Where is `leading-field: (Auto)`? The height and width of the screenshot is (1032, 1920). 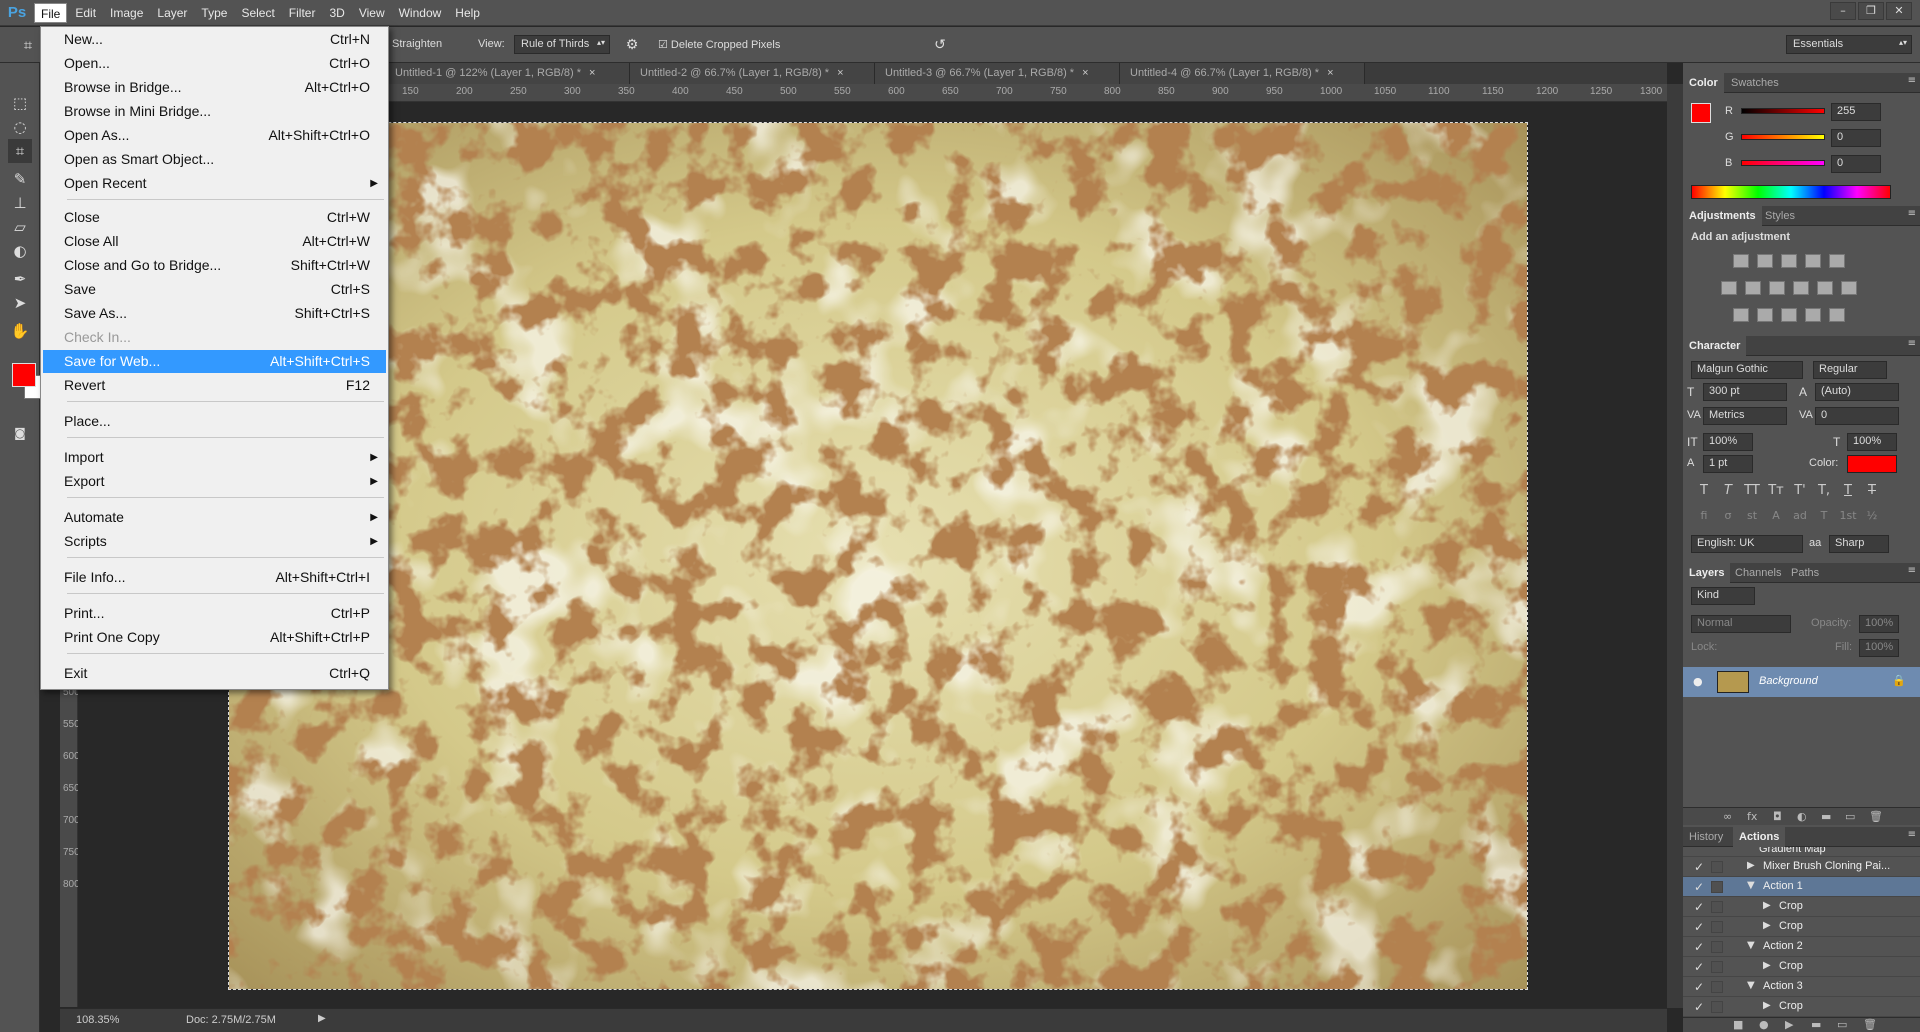 leading-field: (Auto) is located at coordinates (1857, 392).